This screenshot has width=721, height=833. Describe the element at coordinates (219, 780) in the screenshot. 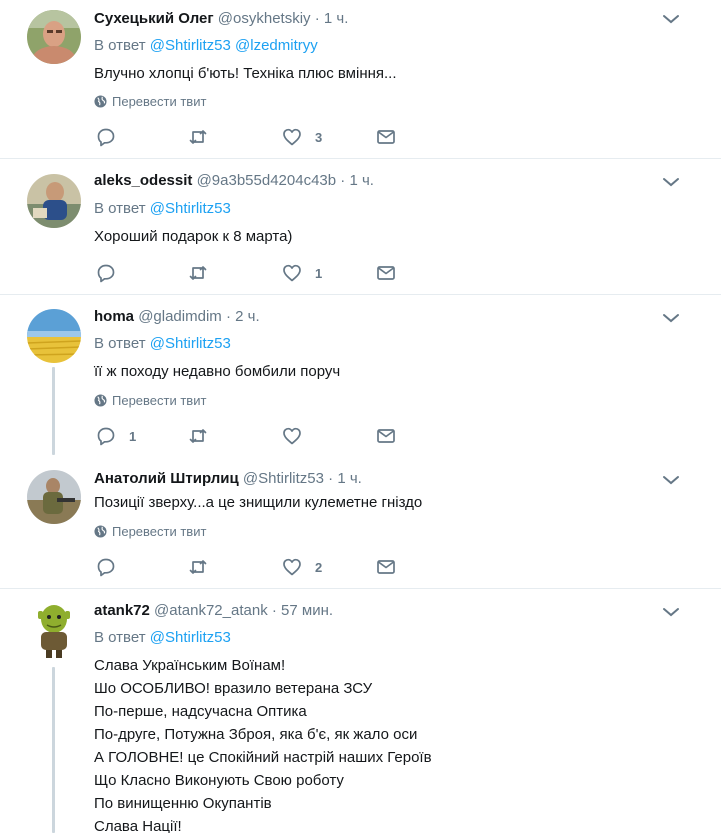

I see `tweet-text-line: Що Класно Виконують Свою роботу` at that location.